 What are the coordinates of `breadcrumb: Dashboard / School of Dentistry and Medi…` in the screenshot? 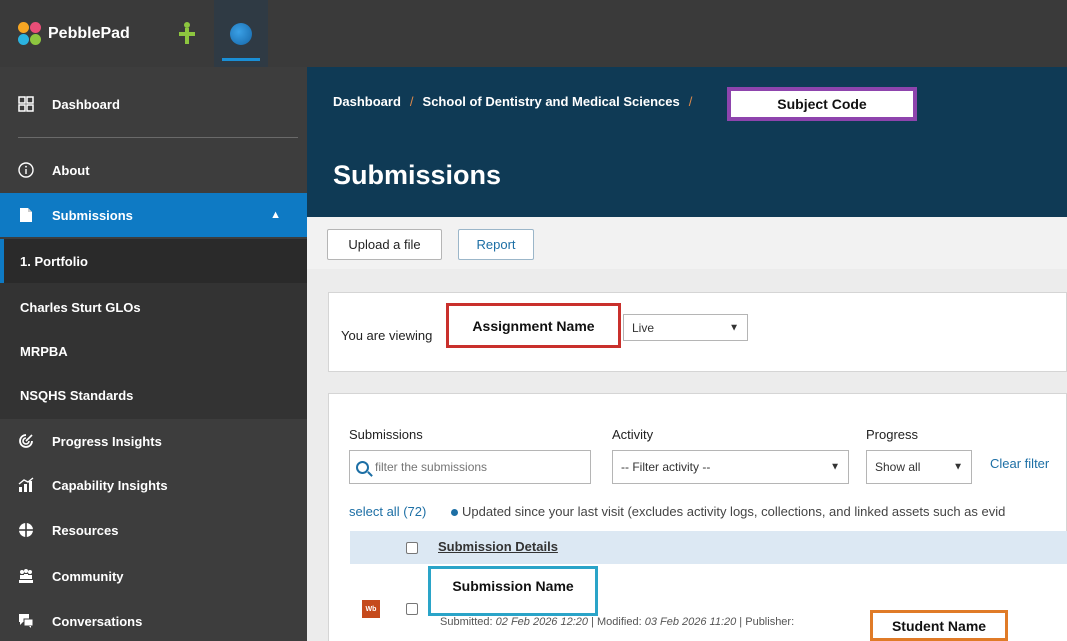 It's located at (517, 101).